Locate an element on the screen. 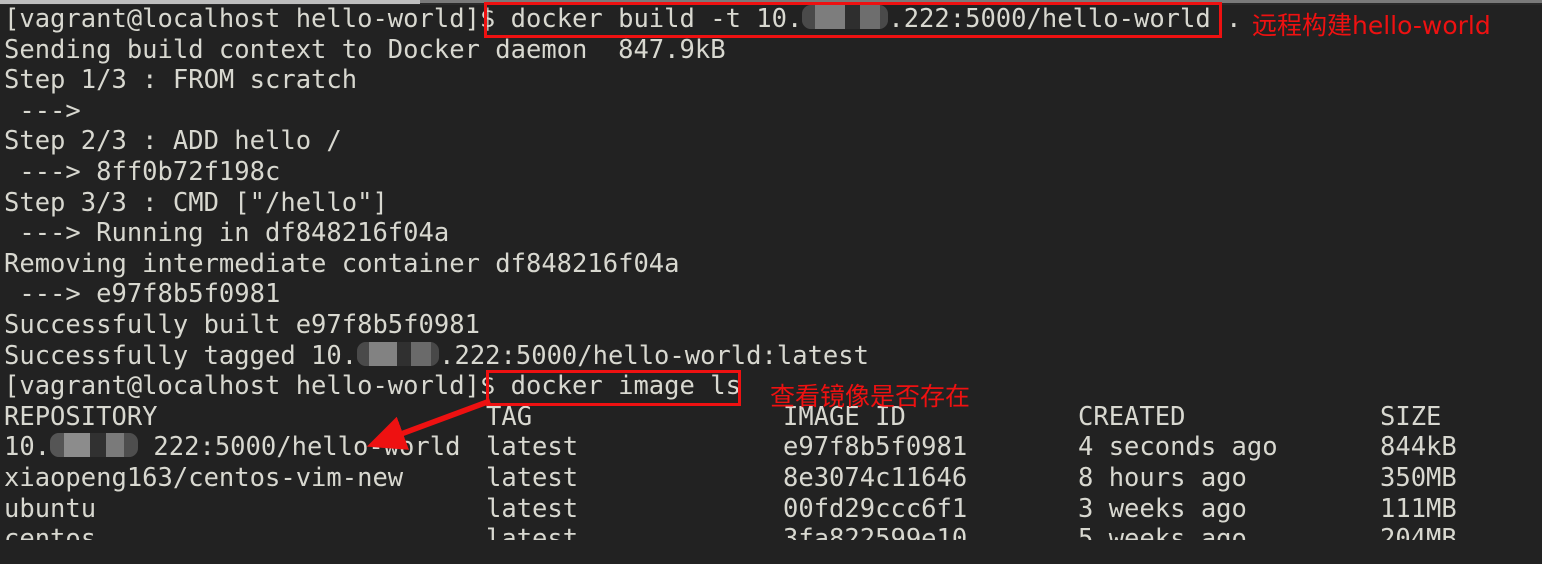 The width and height of the screenshot is (1542, 564). terminal-line-step-3: Step 3/3 : CMD ["/hello"] is located at coordinates (196, 202).